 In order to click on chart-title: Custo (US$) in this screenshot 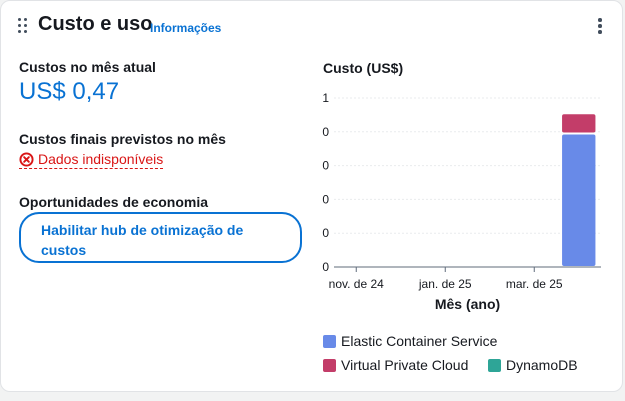, I will do `click(363, 68)`.